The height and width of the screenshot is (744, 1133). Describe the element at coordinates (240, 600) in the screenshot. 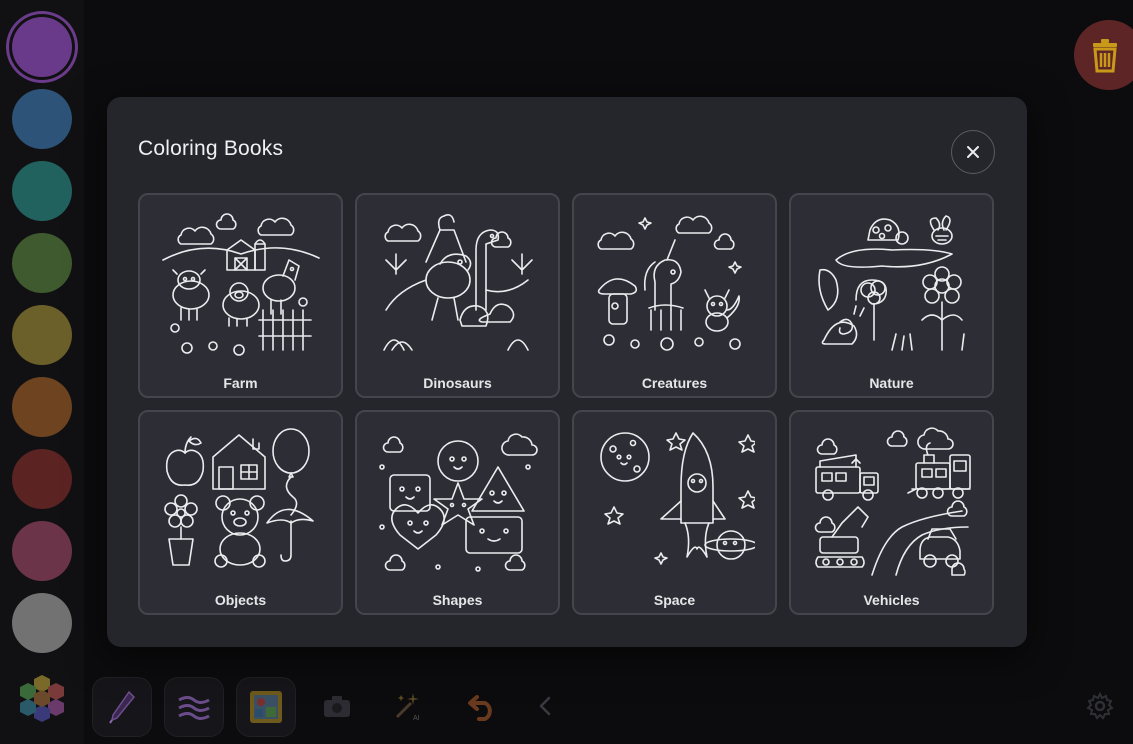

I see `book-label: Objects` at that location.